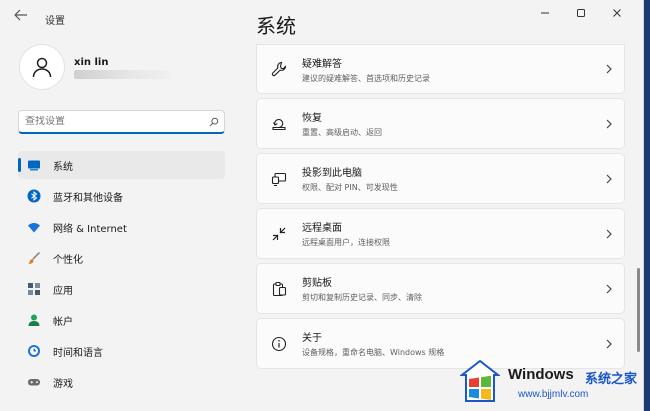  What do you see at coordinates (88, 198) in the screenshot?
I see `sidebar-item-label: 蓝牙和其他设备` at bounding box center [88, 198].